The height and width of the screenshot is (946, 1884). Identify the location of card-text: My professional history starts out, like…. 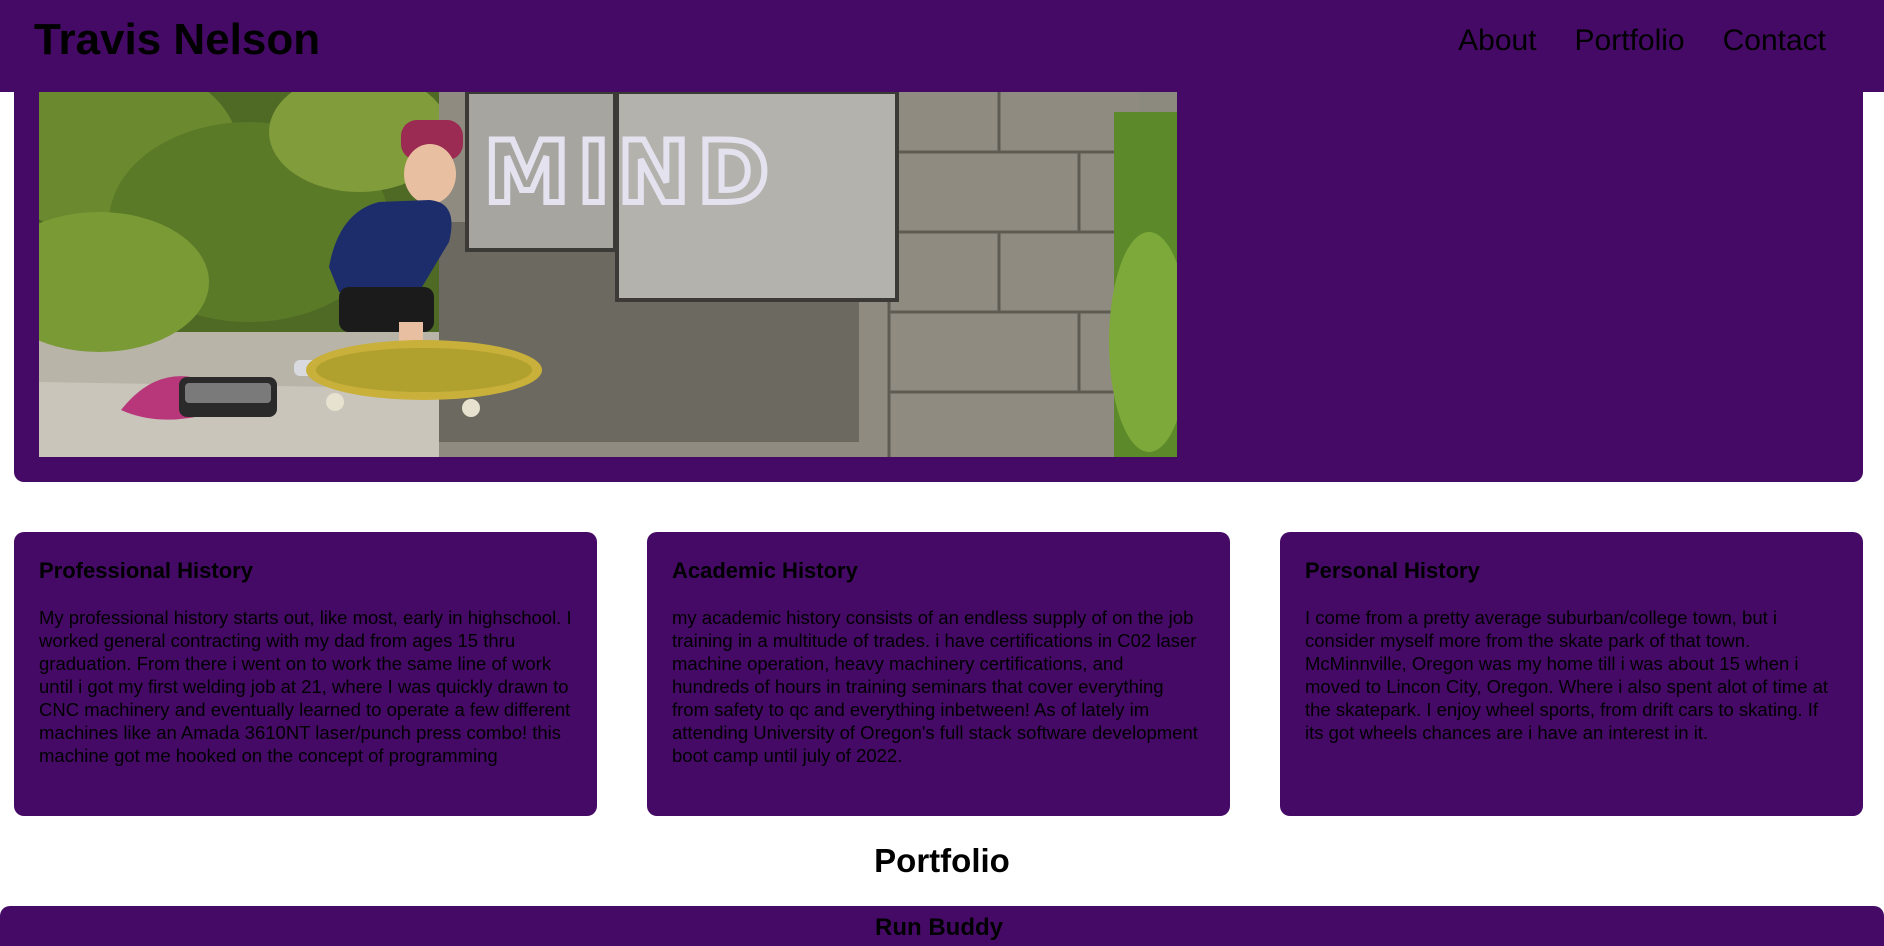
(305, 686).